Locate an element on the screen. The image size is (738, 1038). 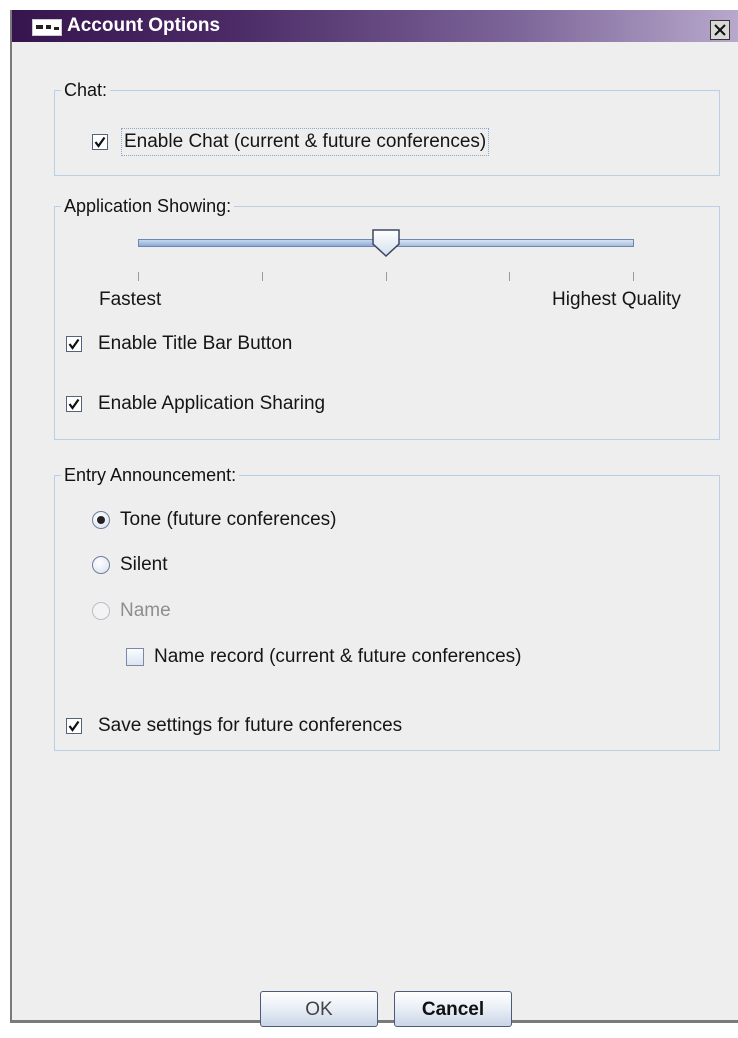
title-bar-button-checkbox is located at coordinates (74, 344).